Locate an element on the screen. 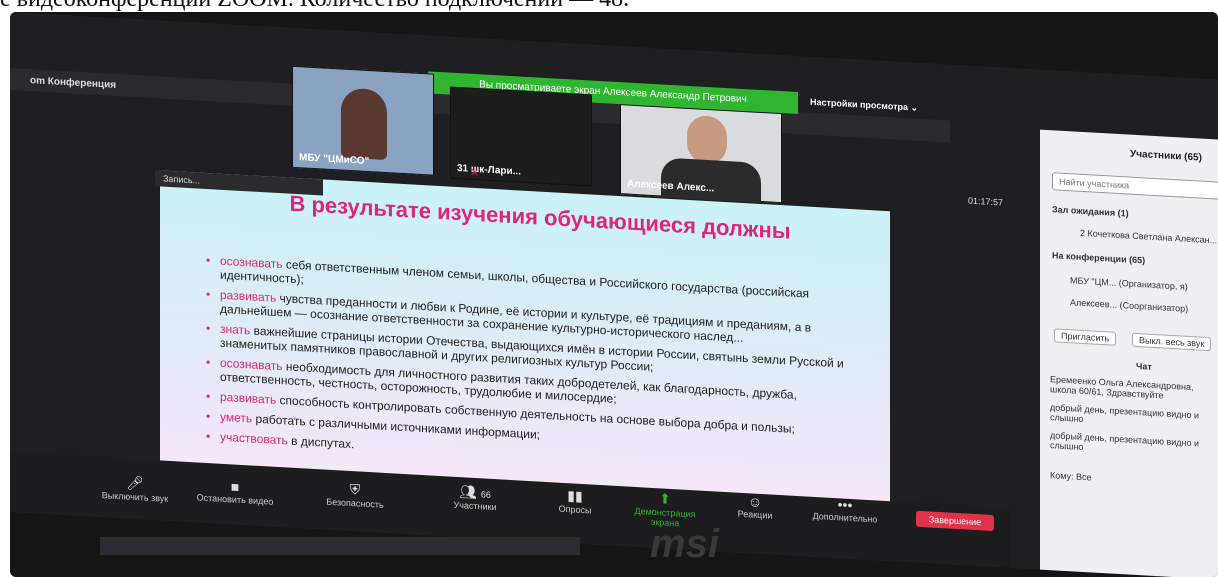  more-button: ••• Дополнительно is located at coordinates (845, 509).